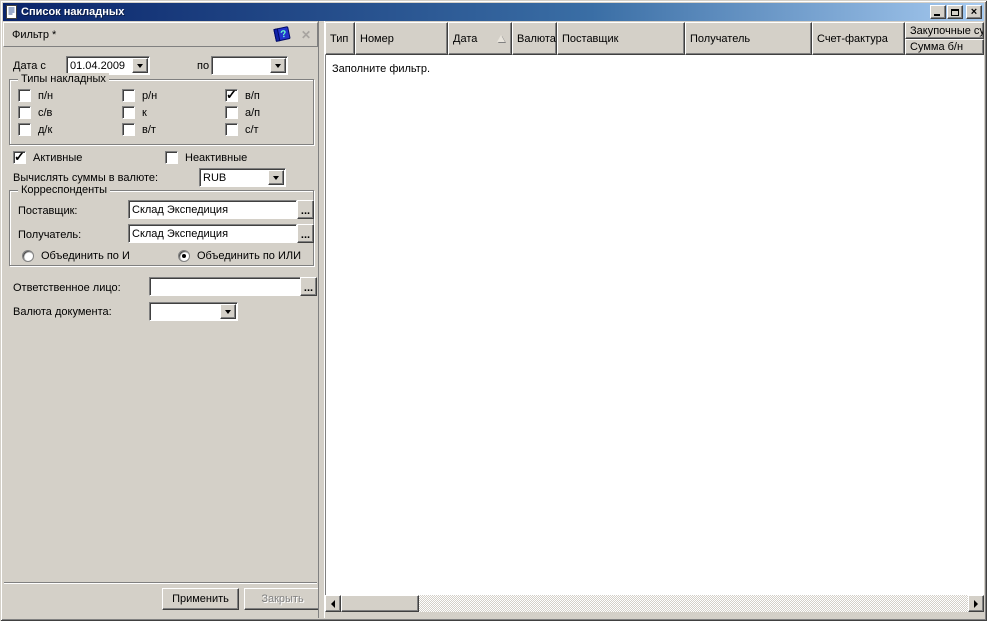 The image size is (987, 621). What do you see at coordinates (944, 47) in the screenshot?
I see `column-header-sum-bn: Сумма б/н` at bounding box center [944, 47].